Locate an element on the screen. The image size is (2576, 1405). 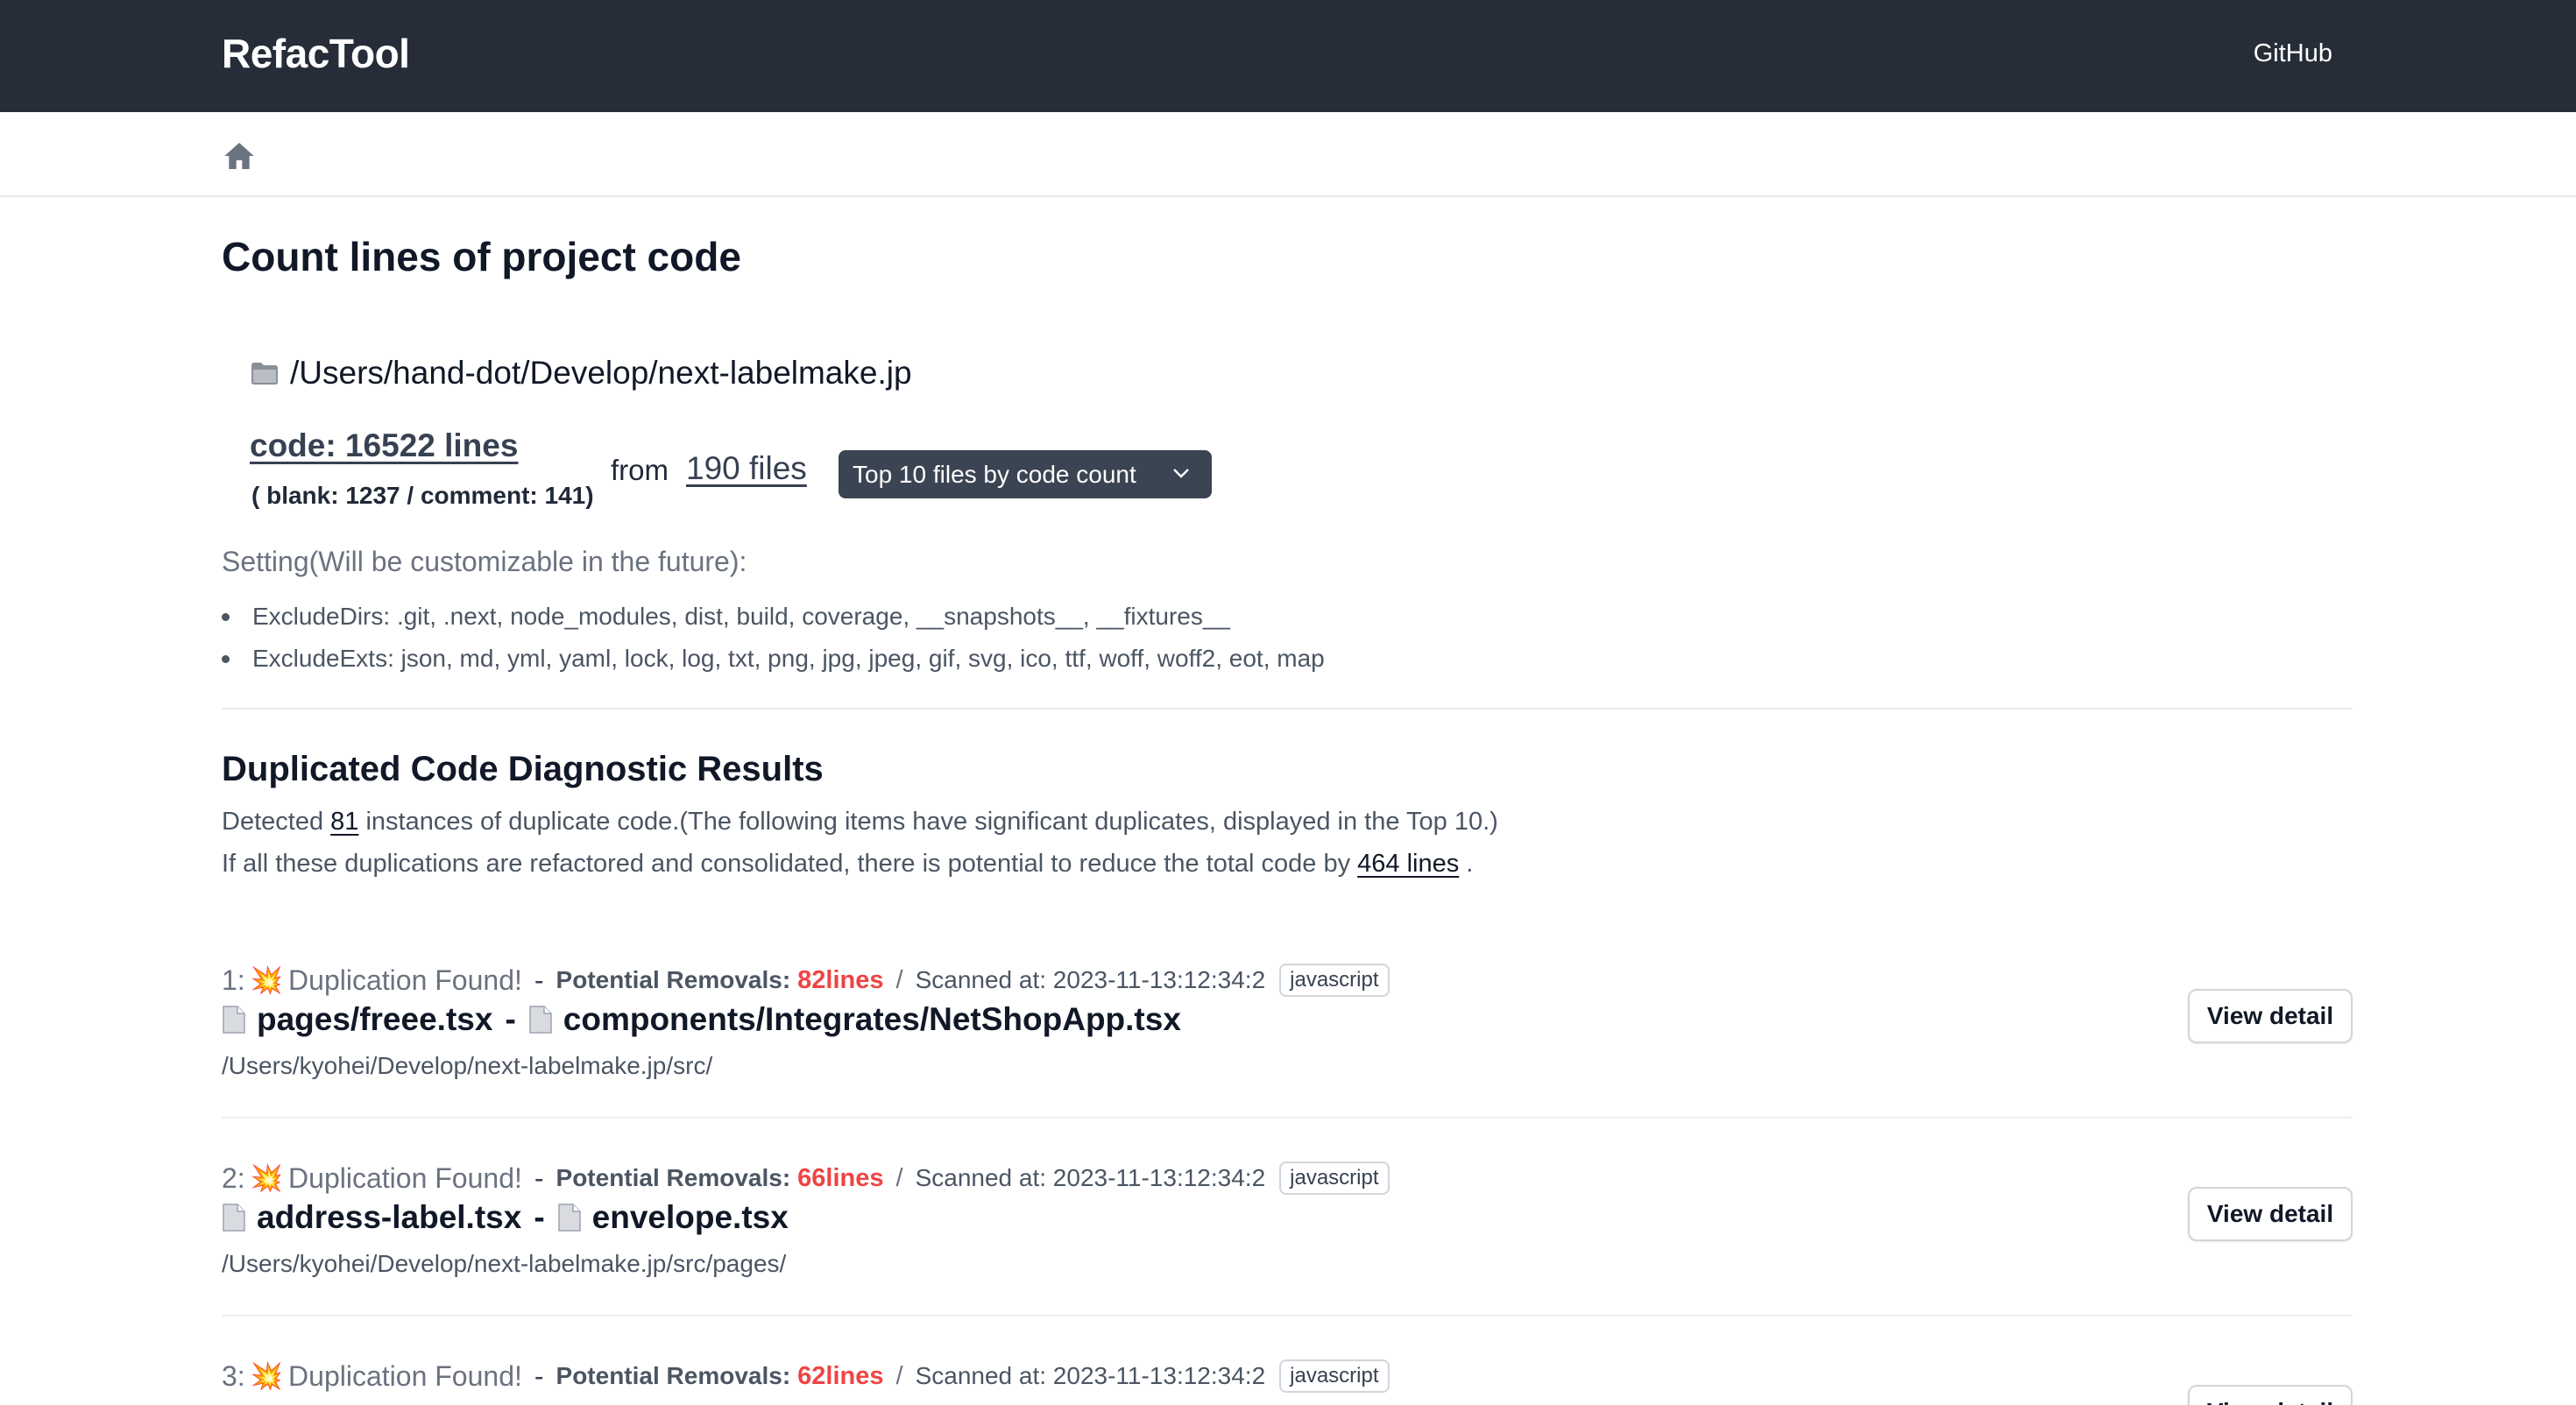
code-lines-link: code: 16522 lines is located at coordinates (384, 445).